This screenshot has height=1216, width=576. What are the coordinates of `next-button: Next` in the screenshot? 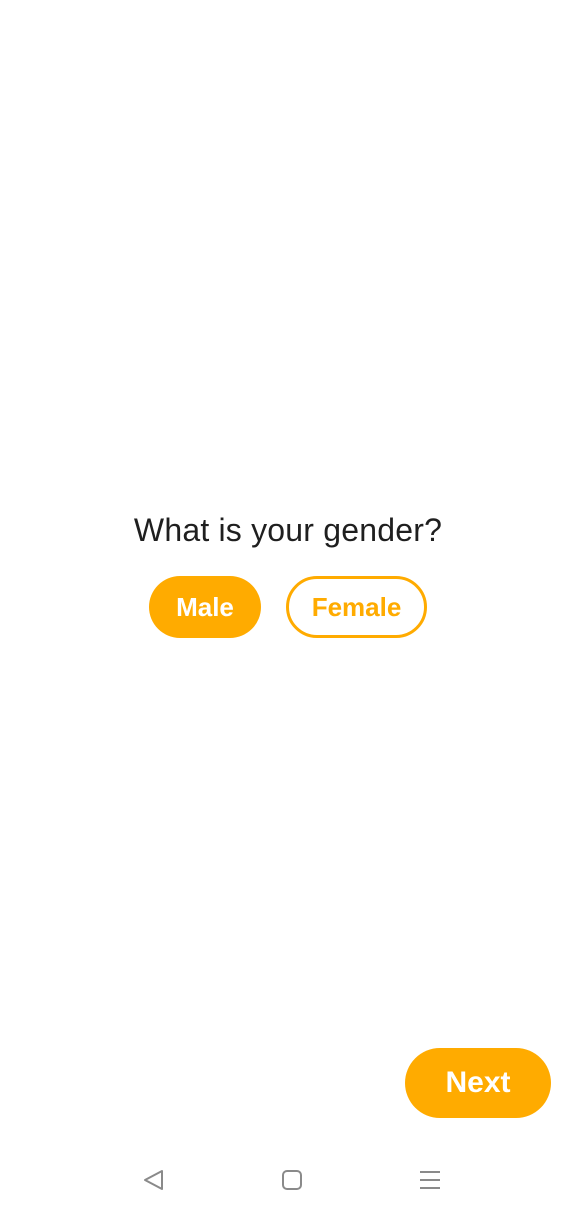 It's located at (478, 1083).